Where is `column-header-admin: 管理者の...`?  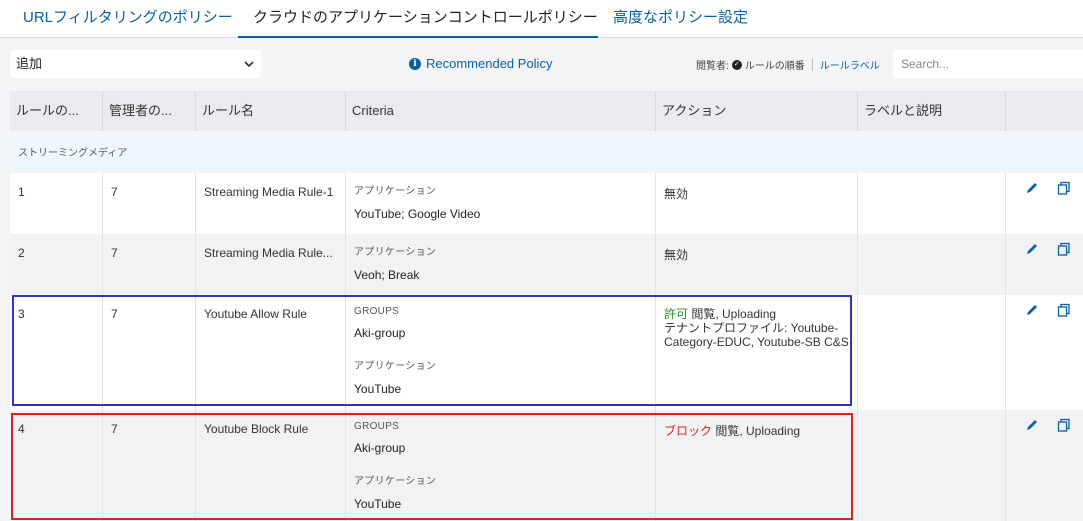
column-header-admin: 管理者の... is located at coordinates (149, 111).